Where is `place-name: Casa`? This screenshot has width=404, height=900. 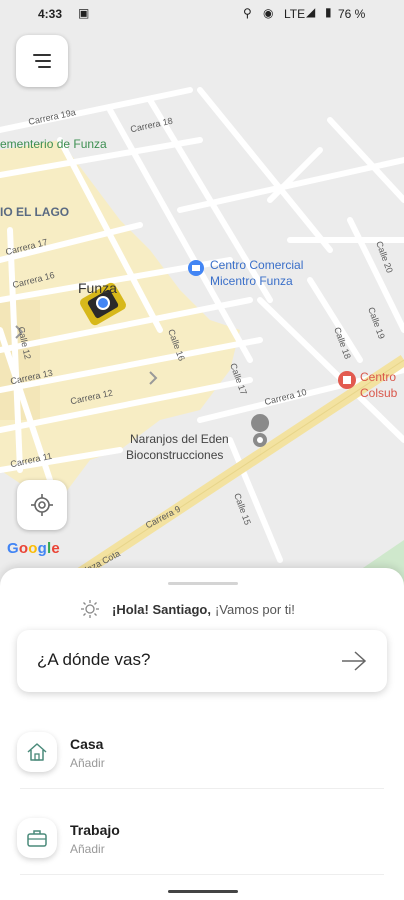 place-name: Casa is located at coordinates (87, 744).